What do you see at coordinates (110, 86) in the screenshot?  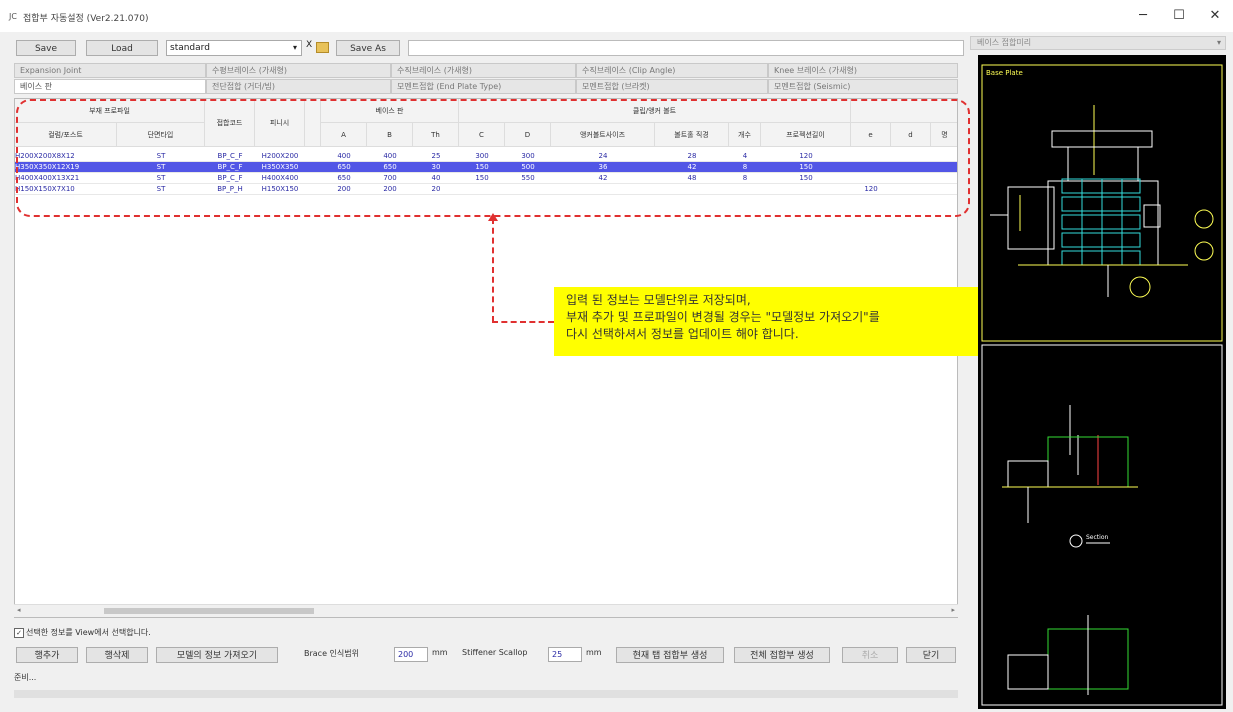 I see `tab-base-plate: 베이스 판` at bounding box center [110, 86].